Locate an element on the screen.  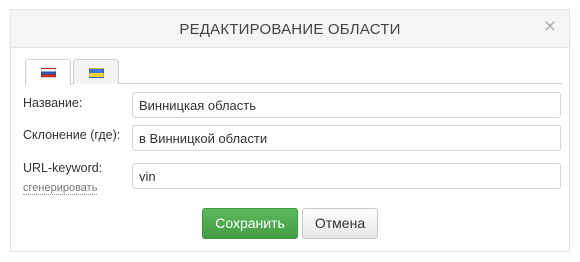
declension-field is located at coordinates (346, 138).